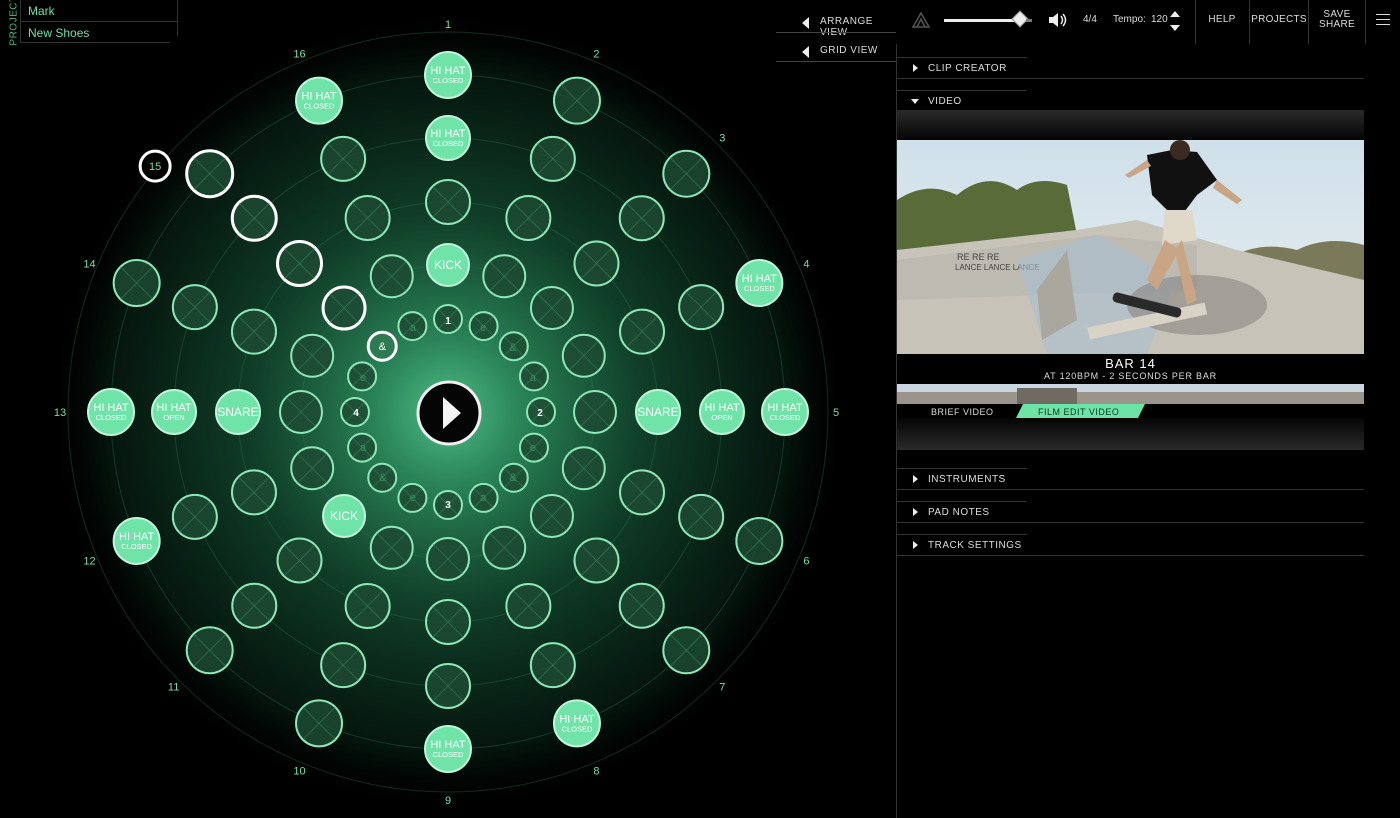 The width and height of the screenshot is (1400, 818). Describe the element at coordinates (1175, 14) in the screenshot. I see `tempo-up-icon` at that location.